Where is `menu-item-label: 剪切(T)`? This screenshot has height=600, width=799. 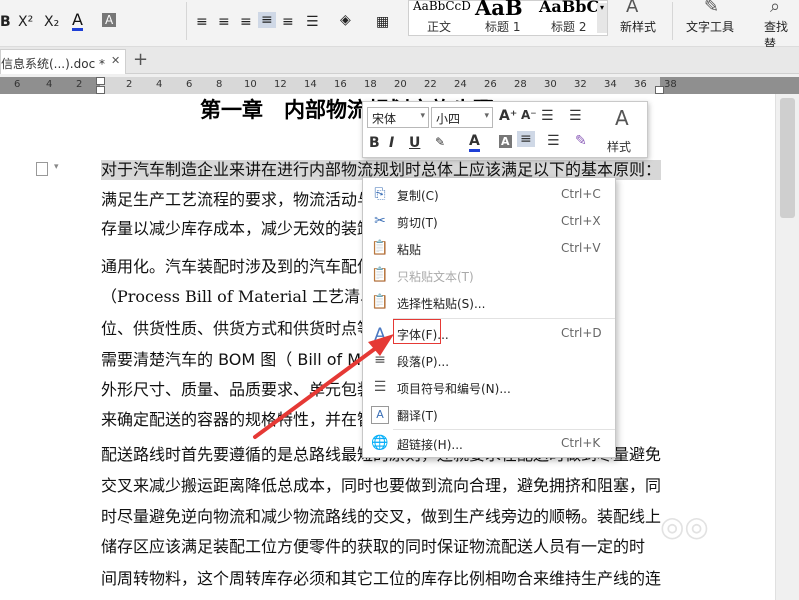
menu-item-label: 剪切(T) is located at coordinates (417, 223).